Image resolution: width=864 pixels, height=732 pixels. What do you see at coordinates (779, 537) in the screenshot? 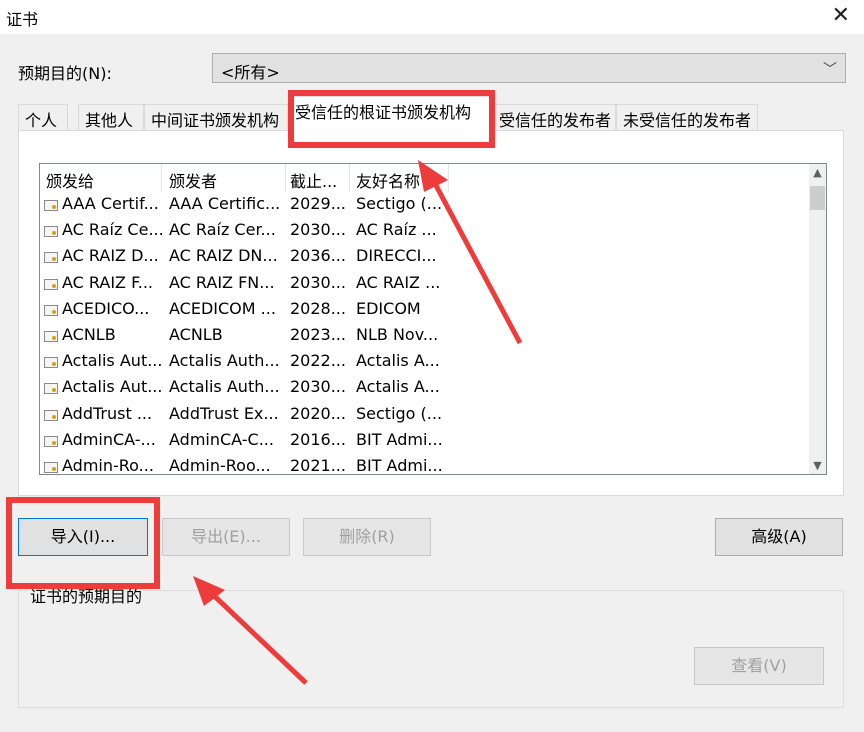
I see `advanced-button: 高级(A)` at bounding box center [779, 537].